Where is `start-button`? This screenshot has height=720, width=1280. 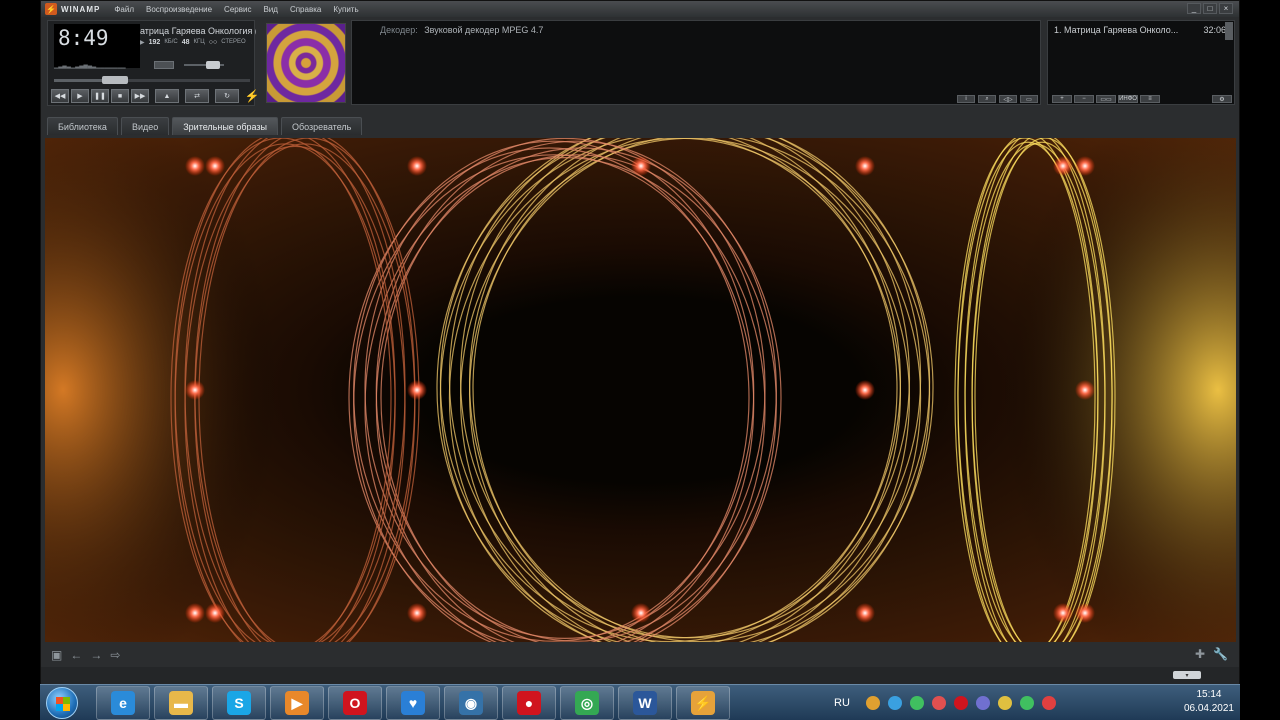
start-button is located at coordinates (62, 703).